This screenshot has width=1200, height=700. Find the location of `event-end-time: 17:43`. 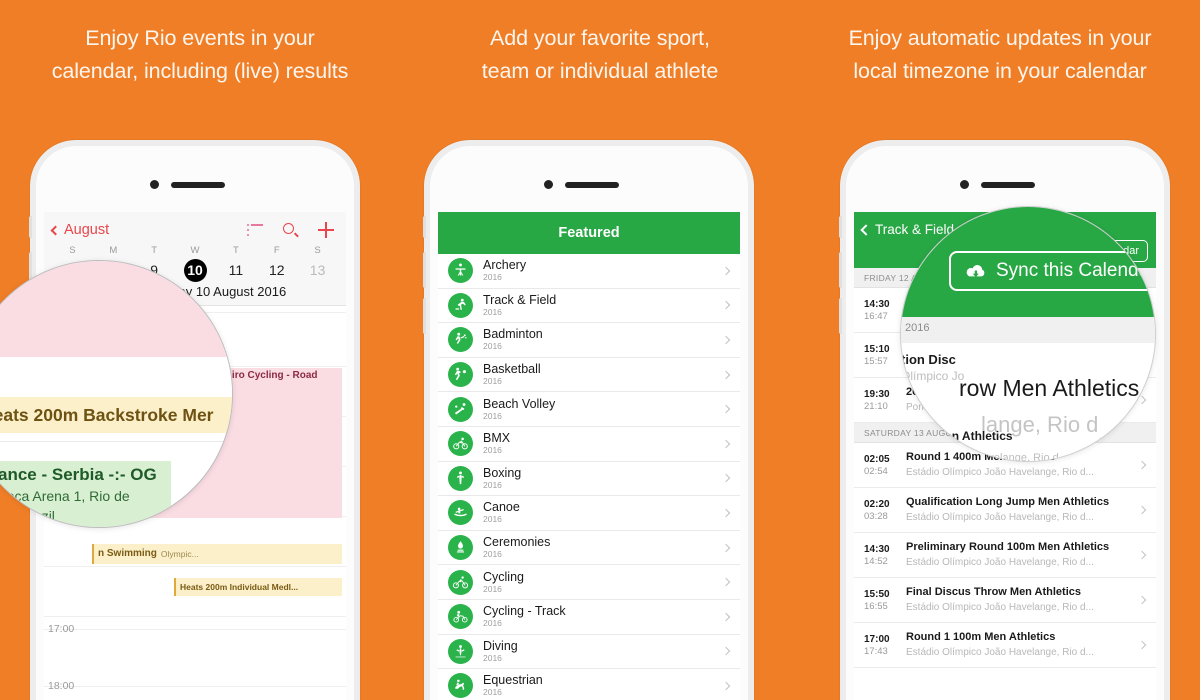

event-end-time: 17:43 is located at coordinates (876, 651).